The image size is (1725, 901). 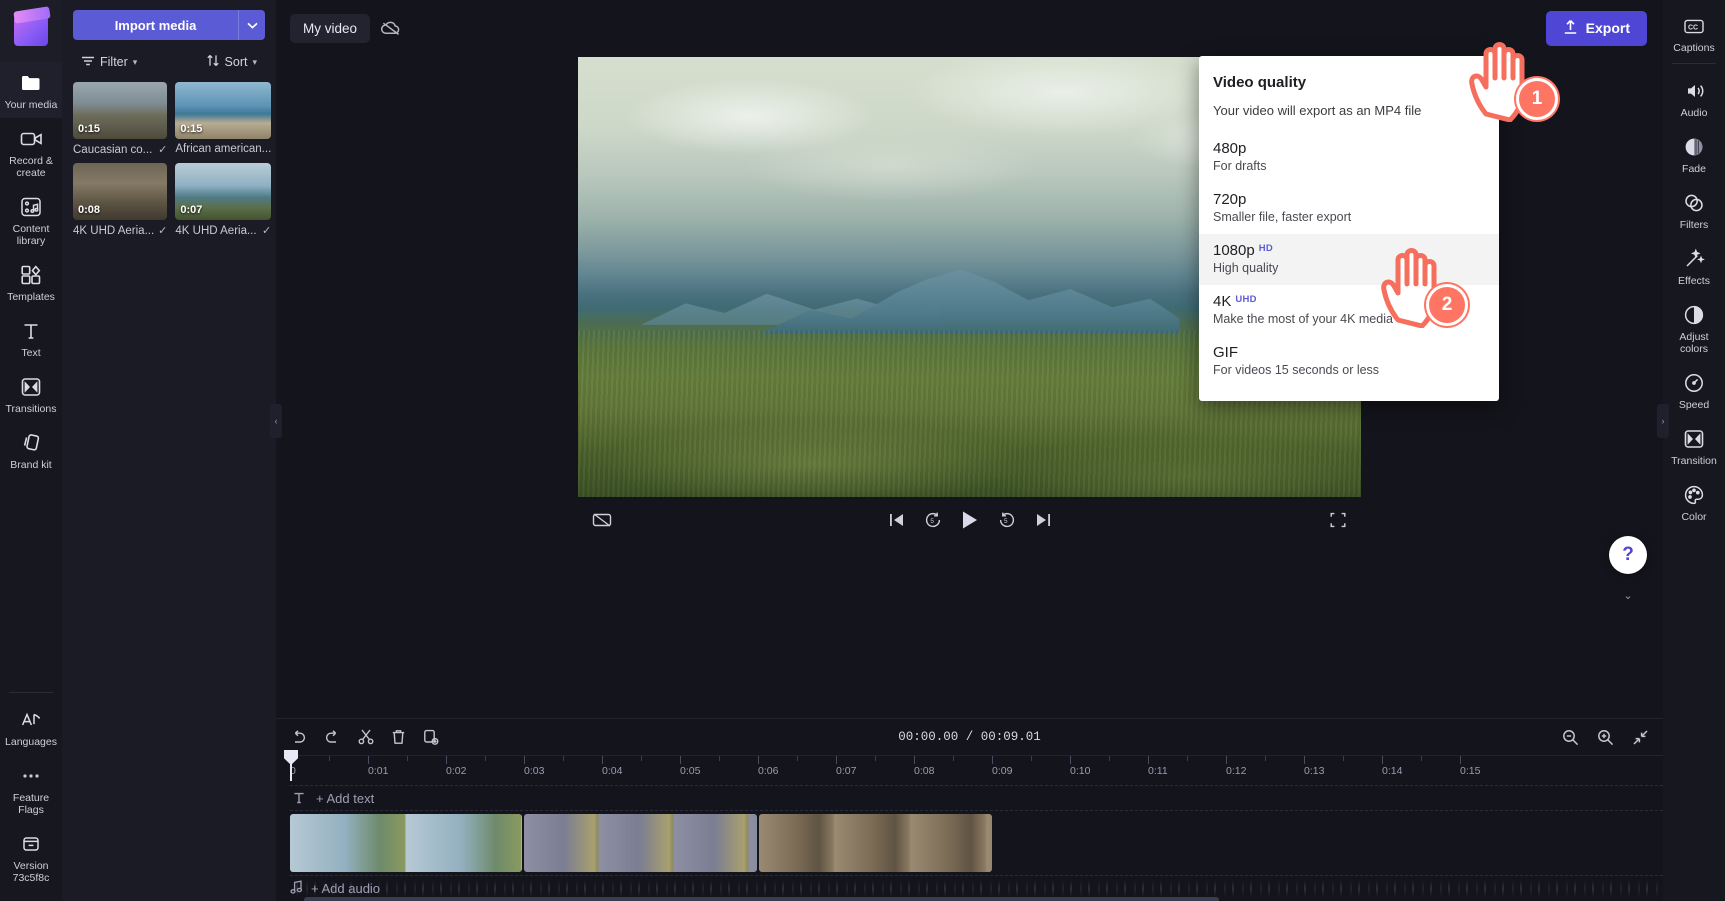 What do you see at coordinates (1007, 520) in the screenshot?
I see `forward-5-icon: 5` at bounding box center [1007, 520].